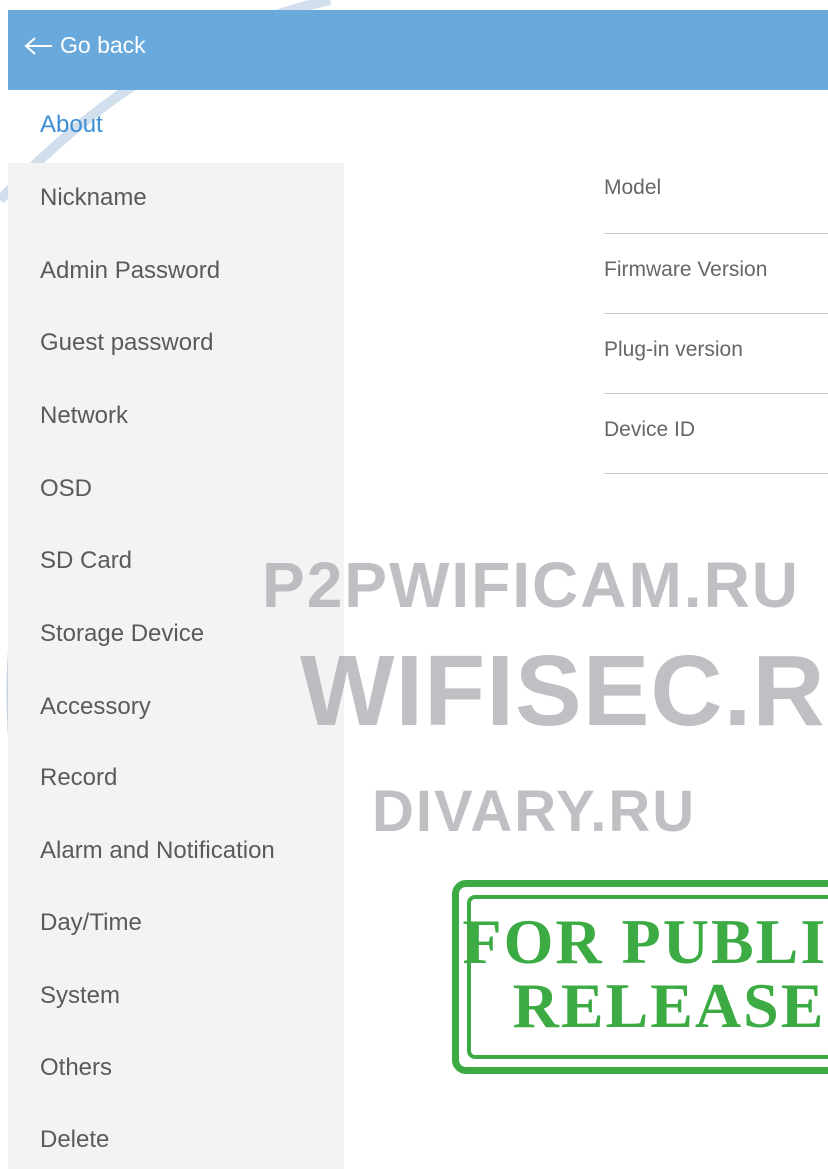 Image resolution: width=828 pixels, height=1169 pixels. What do you see at coordinates (673, 349) in the screenshot?
I see `plugin-version-label: Plug-in version` at bounding box center [673, 349].